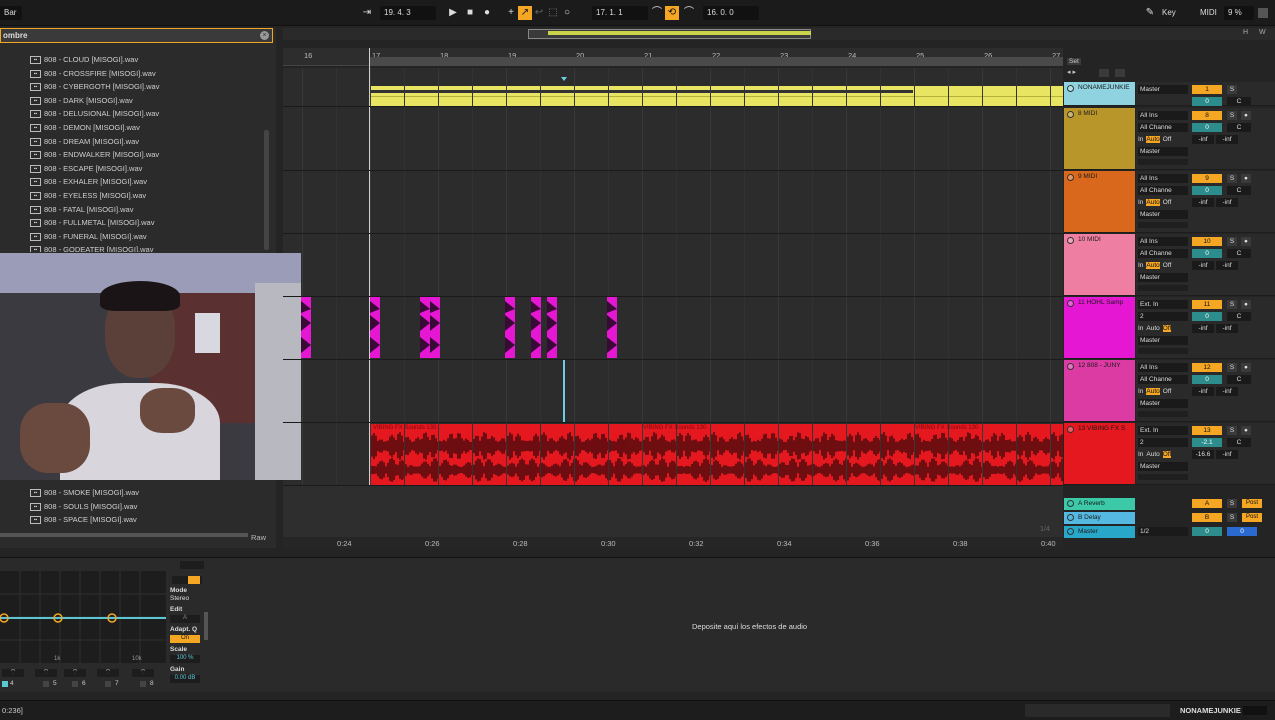 Image resolution: width=1275 pixels, height=720 pixels. What do you see at coordinates (1207, 503) in the screenshot?
I see `return-activator: A` at bounding box center [1207, 503].